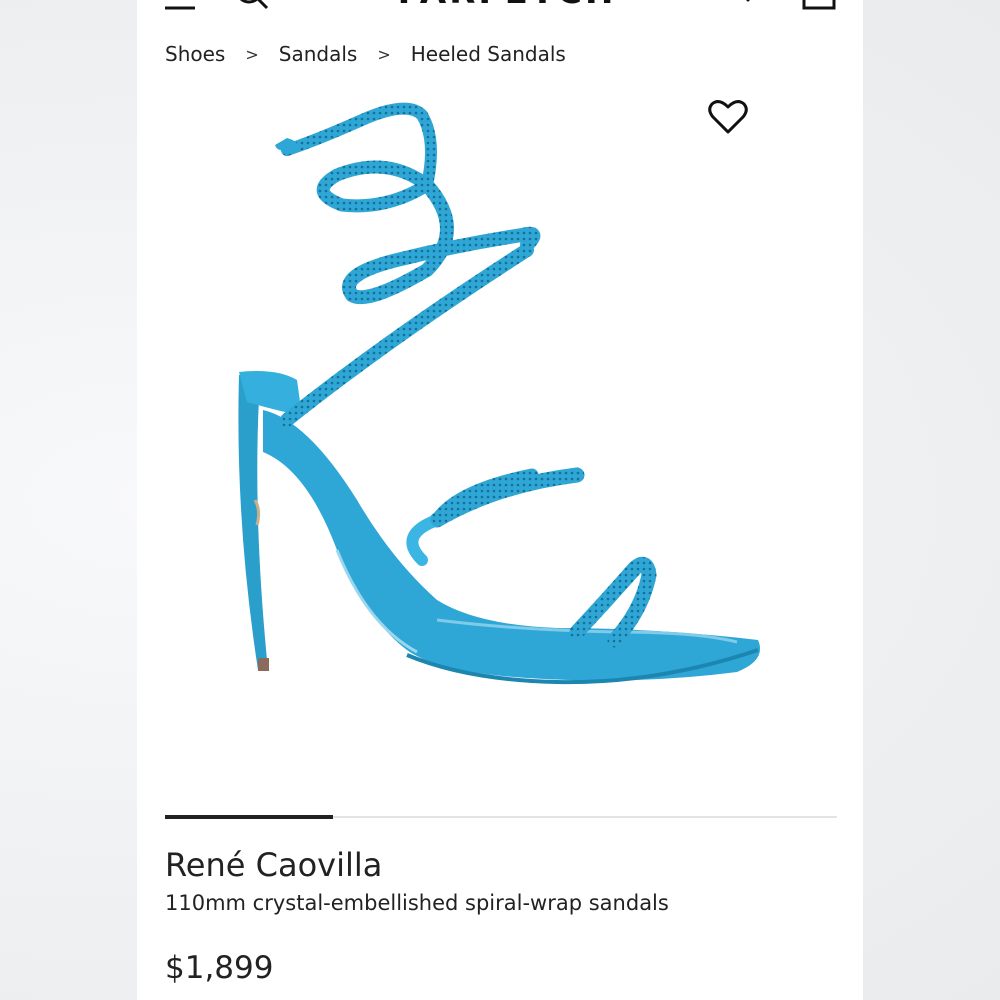 The image size is (1000, 1000). Describe the element at coordinates (748, 5) in the screenshot. I see `heart-icon` at that location.